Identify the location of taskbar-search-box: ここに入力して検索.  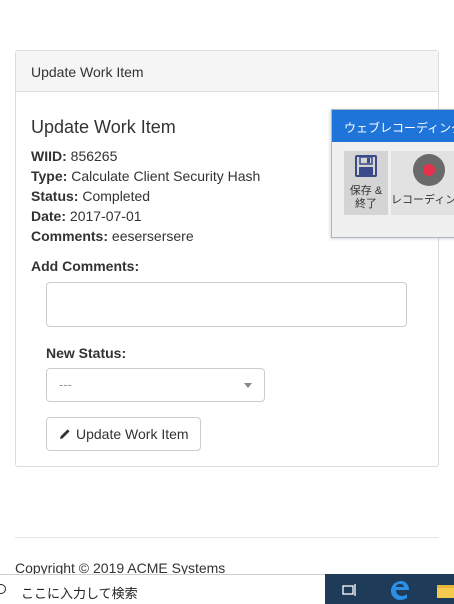
(162, 589).